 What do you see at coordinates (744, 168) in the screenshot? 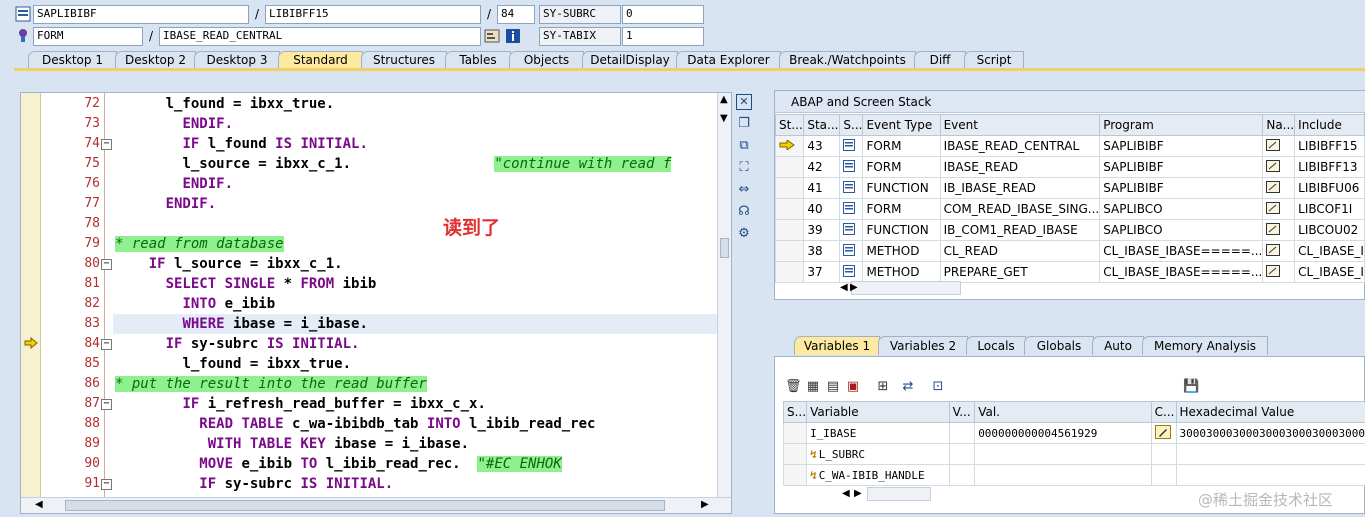
I see `fullscreen-icon: ⛶` at bounding box center [744, 168].